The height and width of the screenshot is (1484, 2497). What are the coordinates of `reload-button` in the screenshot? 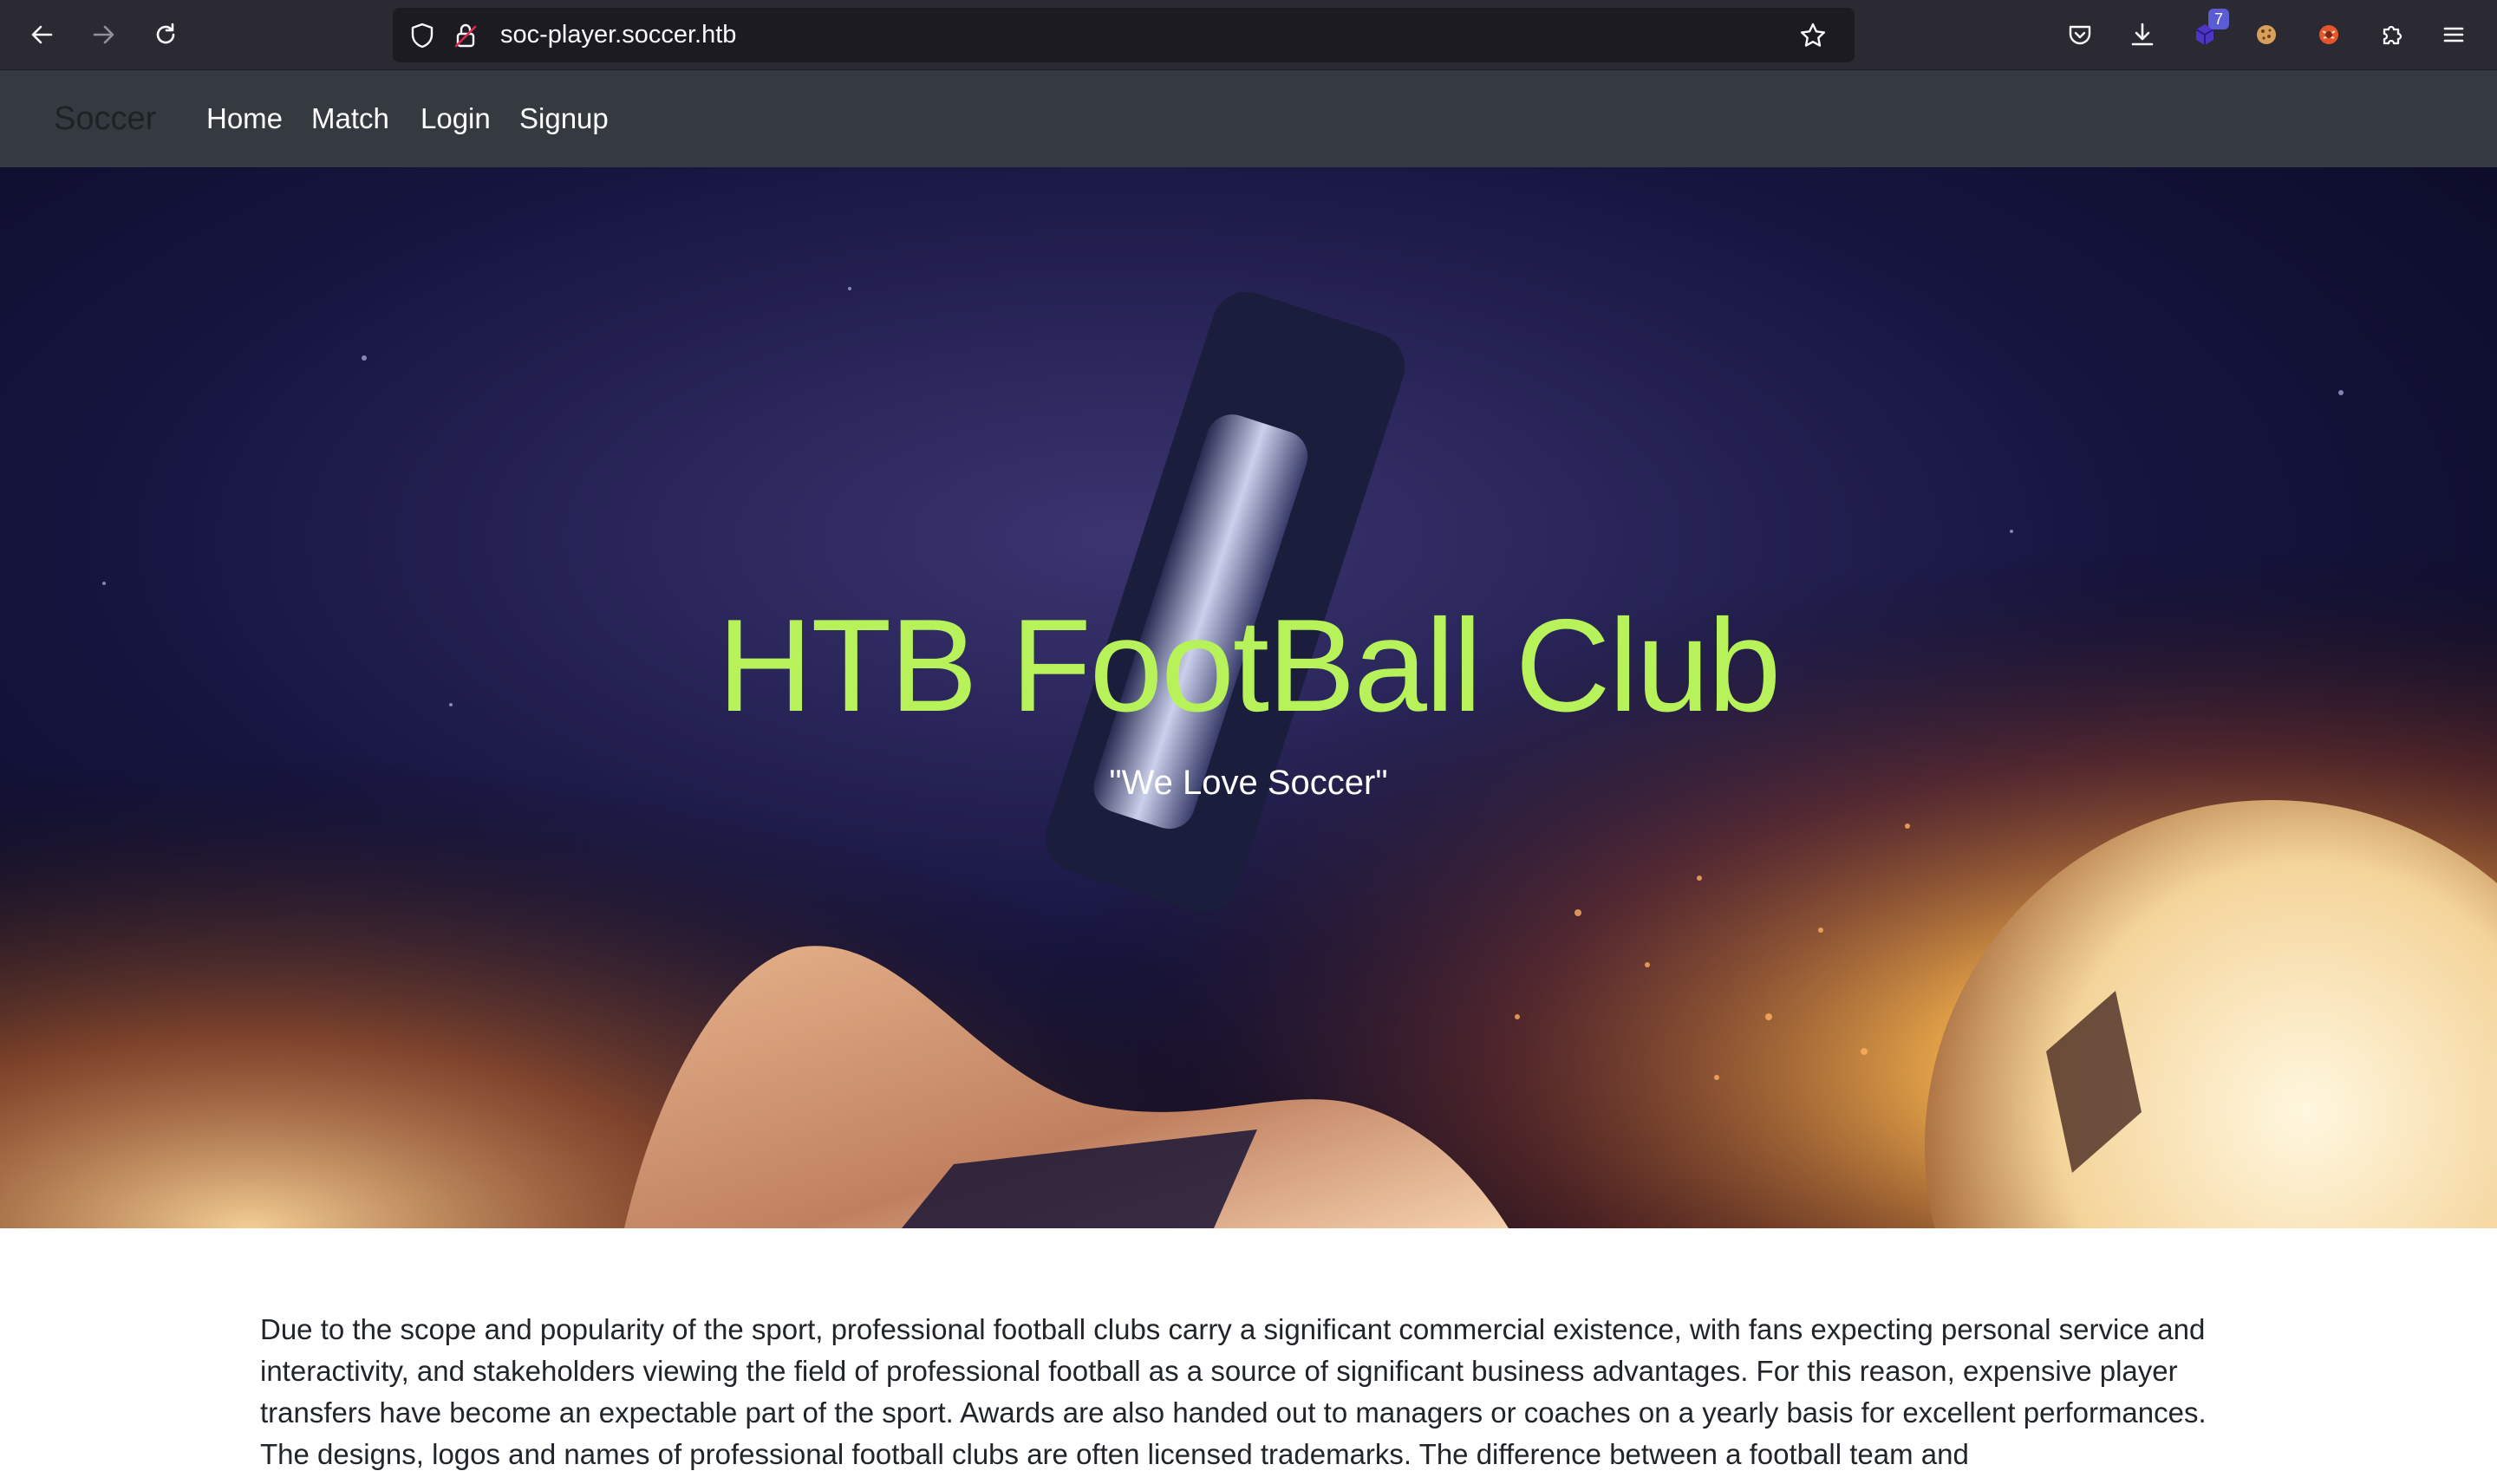 It's located at (166, 35).